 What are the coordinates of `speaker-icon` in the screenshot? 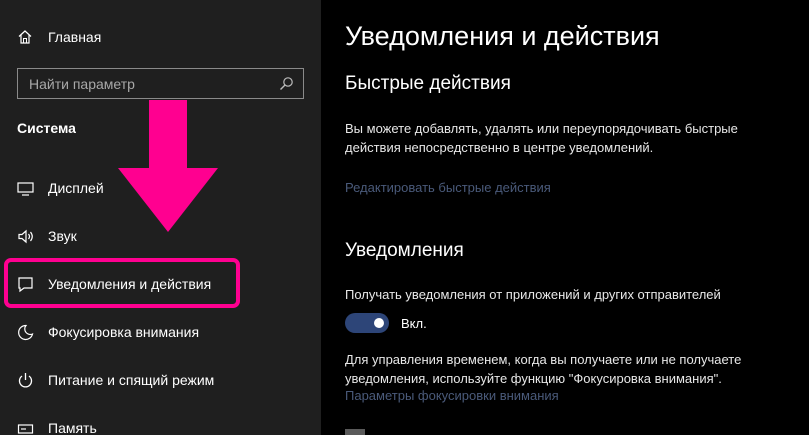 It's located at (25, 236).